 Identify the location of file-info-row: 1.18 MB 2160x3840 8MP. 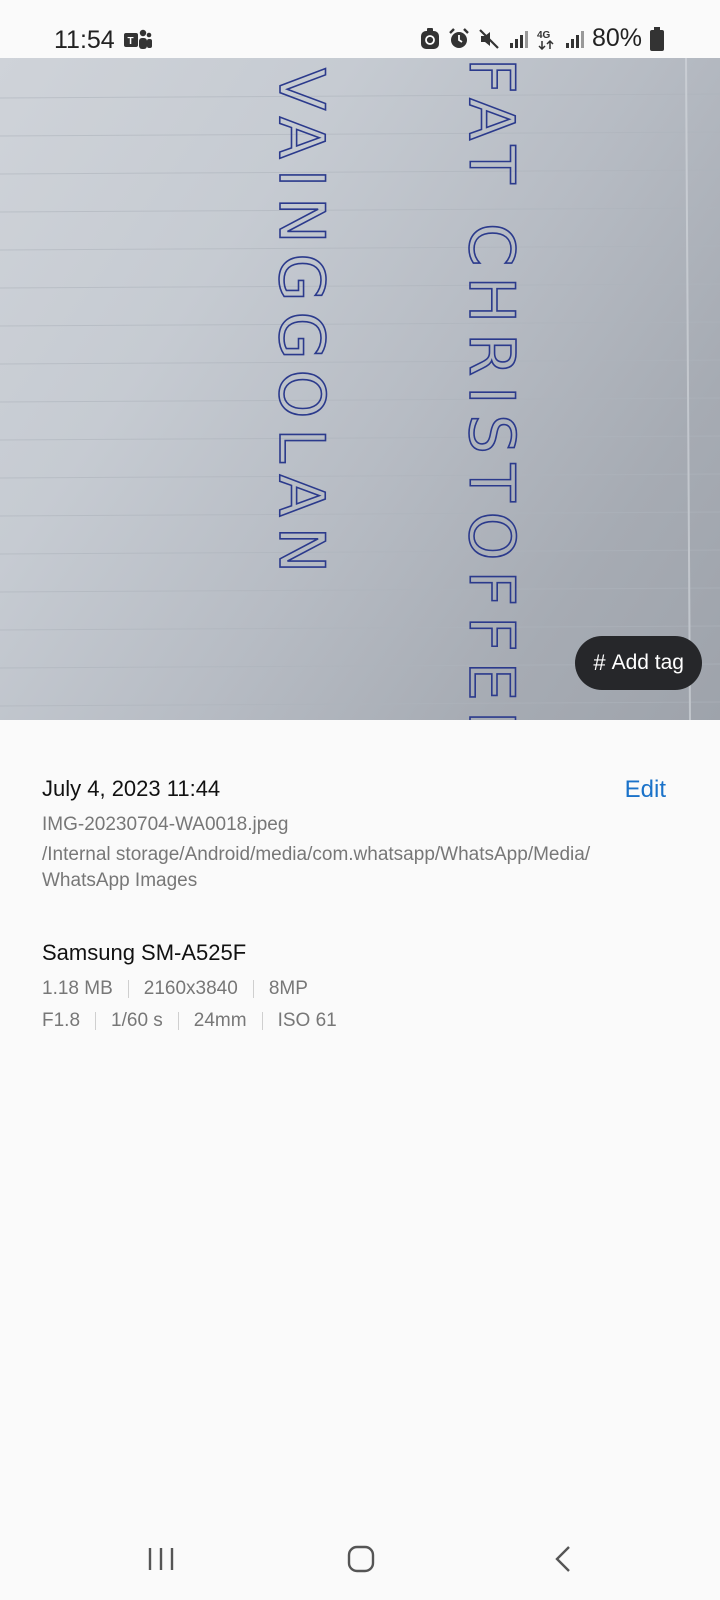
(175, 989).